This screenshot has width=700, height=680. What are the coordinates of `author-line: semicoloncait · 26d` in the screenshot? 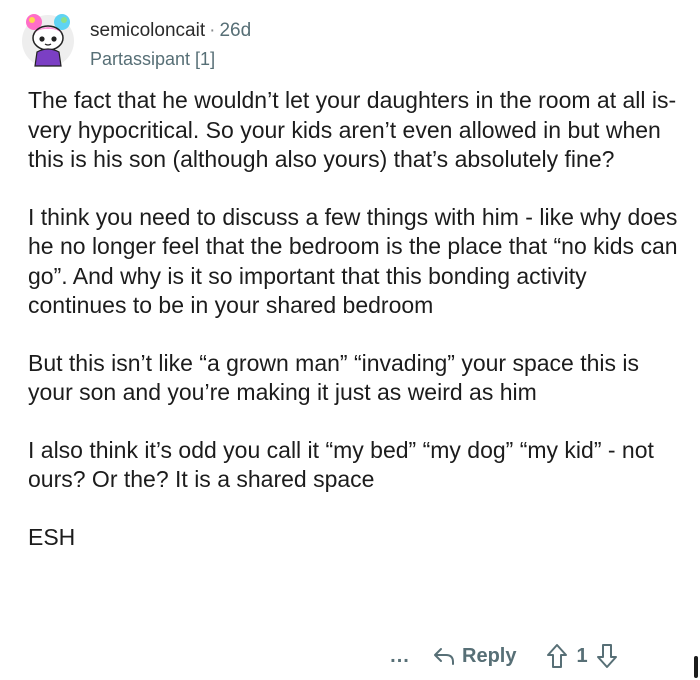 It's located at (170, 31).